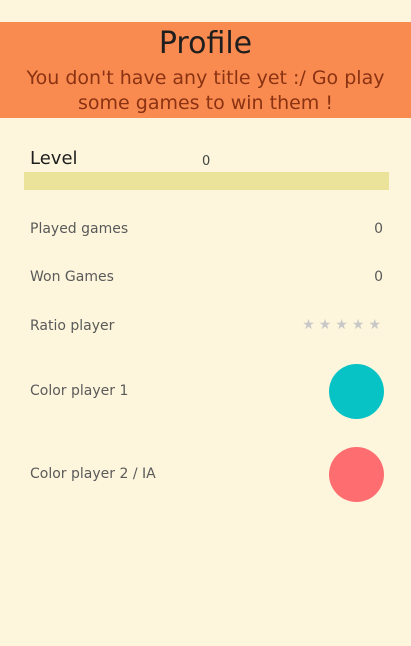 The image size is (411, 646). I want to click on played-games-label: Played games, so click(79, 229).